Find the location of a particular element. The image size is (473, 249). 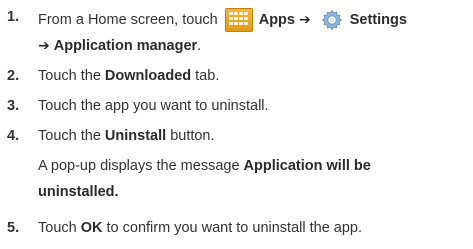

step-text: Touch the app you want to uninstall. is located at coordinates (153, 106).